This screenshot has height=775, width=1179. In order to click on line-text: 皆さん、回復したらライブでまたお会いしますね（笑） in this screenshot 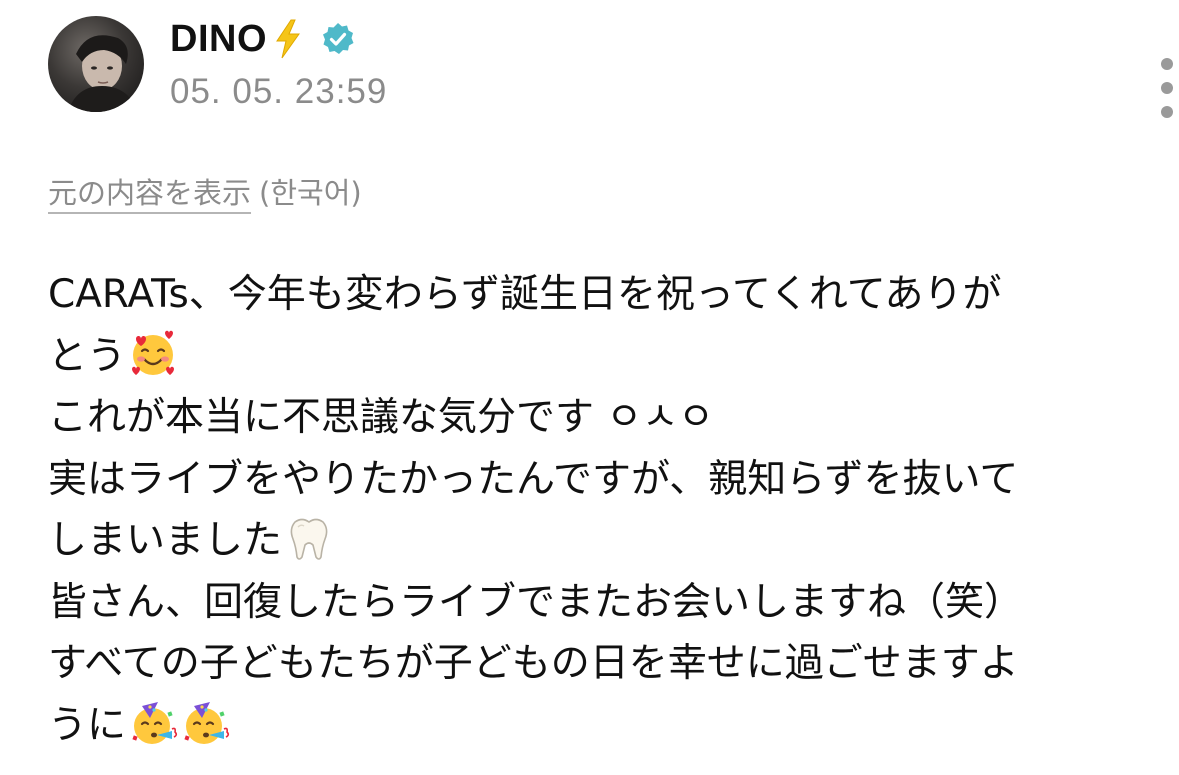, I will do `click(536, 602)`.